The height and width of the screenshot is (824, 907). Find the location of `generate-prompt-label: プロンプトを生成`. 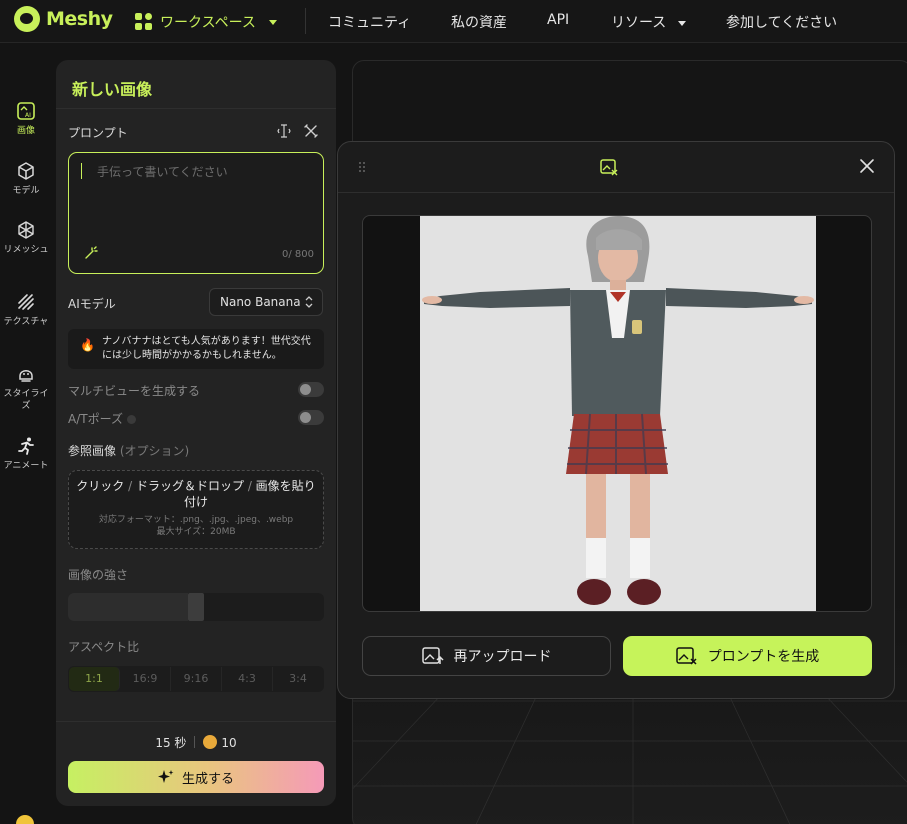

generate-prompt-label: プロンプトを生成 is located at coordinates (763, 657).